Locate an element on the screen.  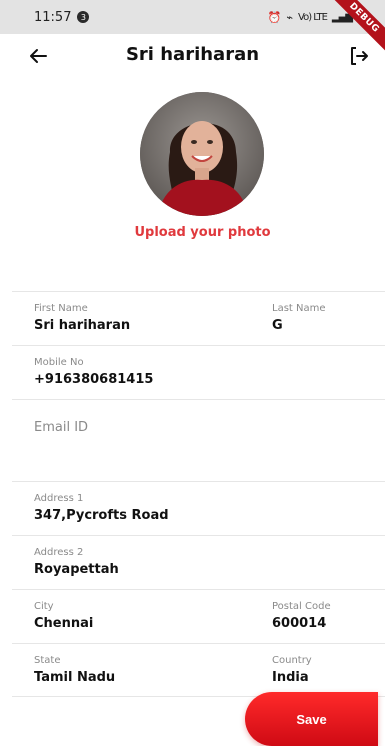
country-label: Country is located at coordinates (292, 660).